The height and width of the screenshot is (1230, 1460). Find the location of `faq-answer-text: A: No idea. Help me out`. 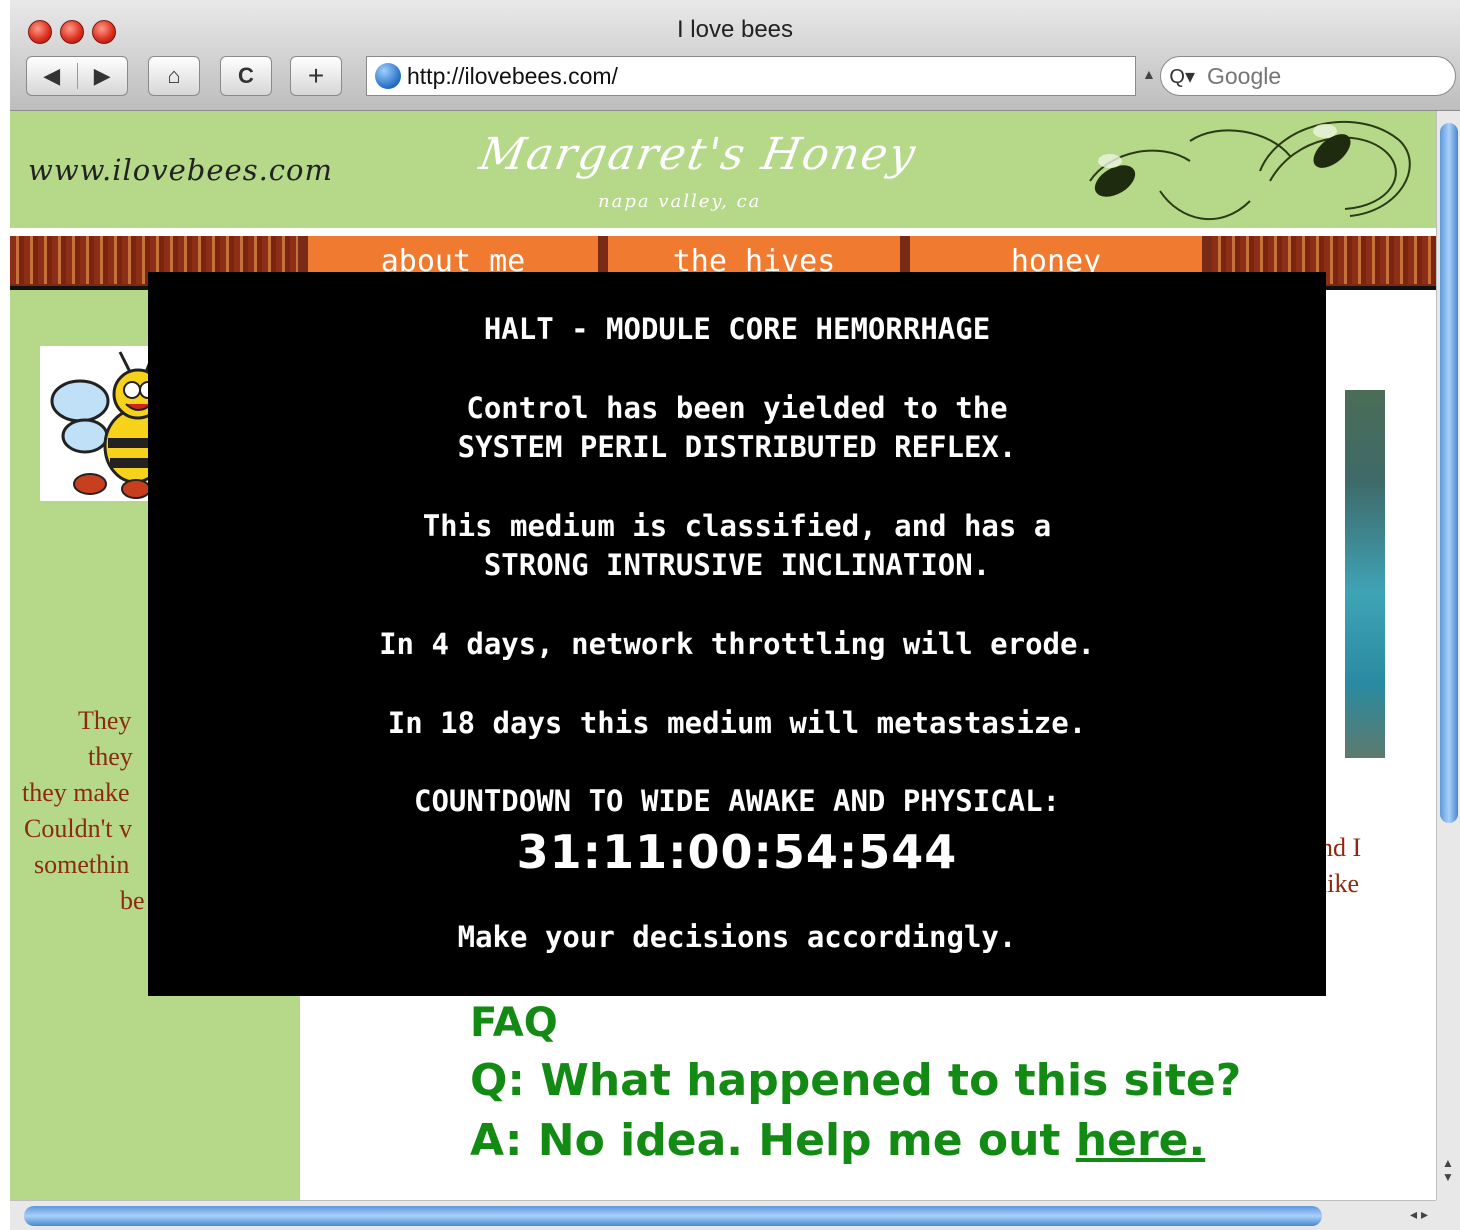

faq-answer-text: A: No idea. Help me out is located at coordinates (773, 1140).